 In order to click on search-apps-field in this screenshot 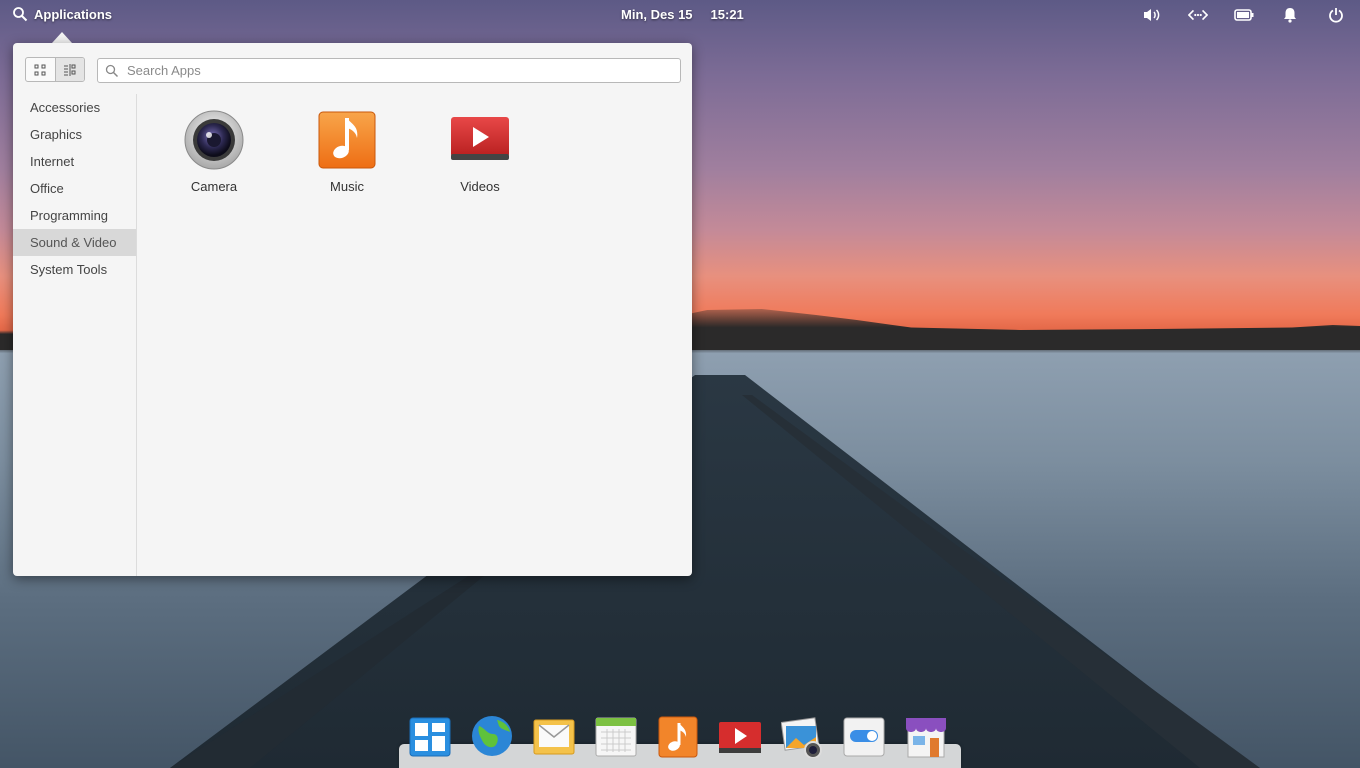, I will do `click(389, 70)`.